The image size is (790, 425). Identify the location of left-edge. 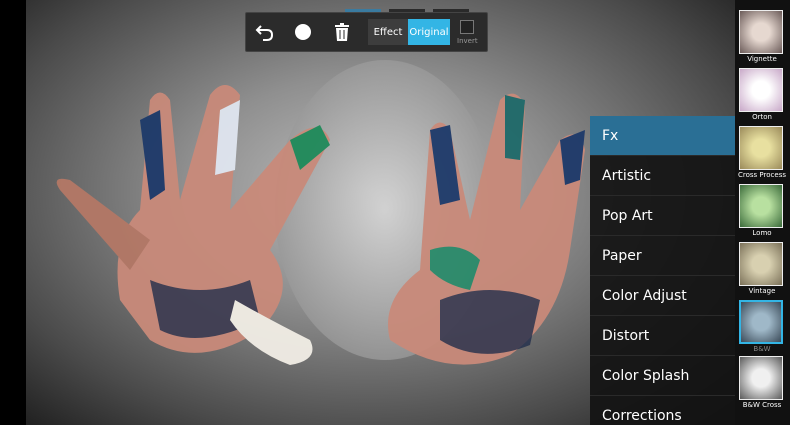
(13, 212).